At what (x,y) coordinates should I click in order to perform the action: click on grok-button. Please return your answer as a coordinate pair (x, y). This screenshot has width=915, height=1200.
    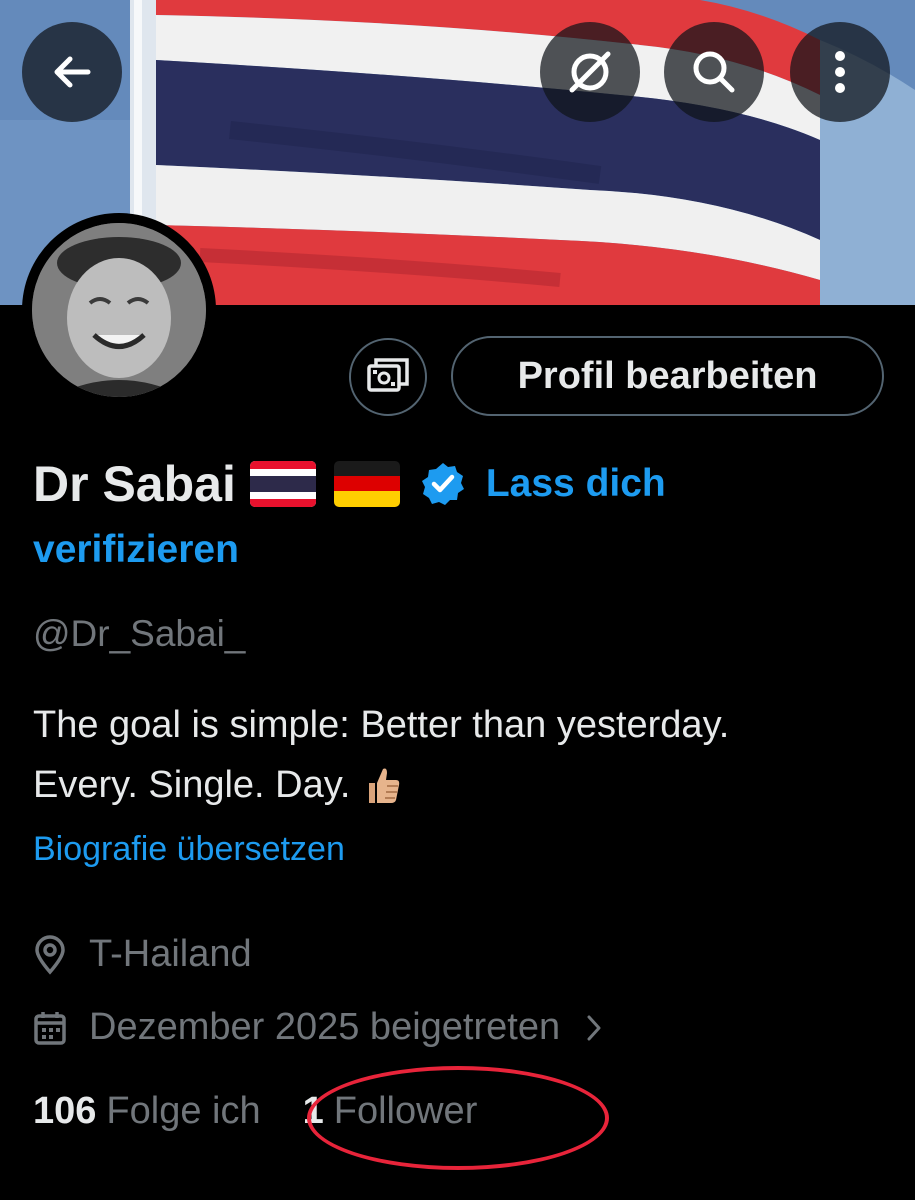
    Looking at the image, I should click on (590, 72).